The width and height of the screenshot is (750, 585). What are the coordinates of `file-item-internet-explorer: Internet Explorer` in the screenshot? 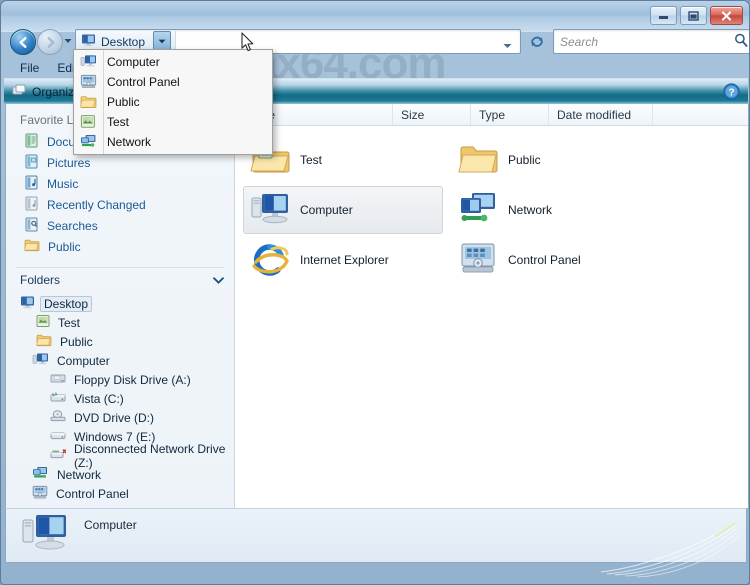 It's located at (343, 260).